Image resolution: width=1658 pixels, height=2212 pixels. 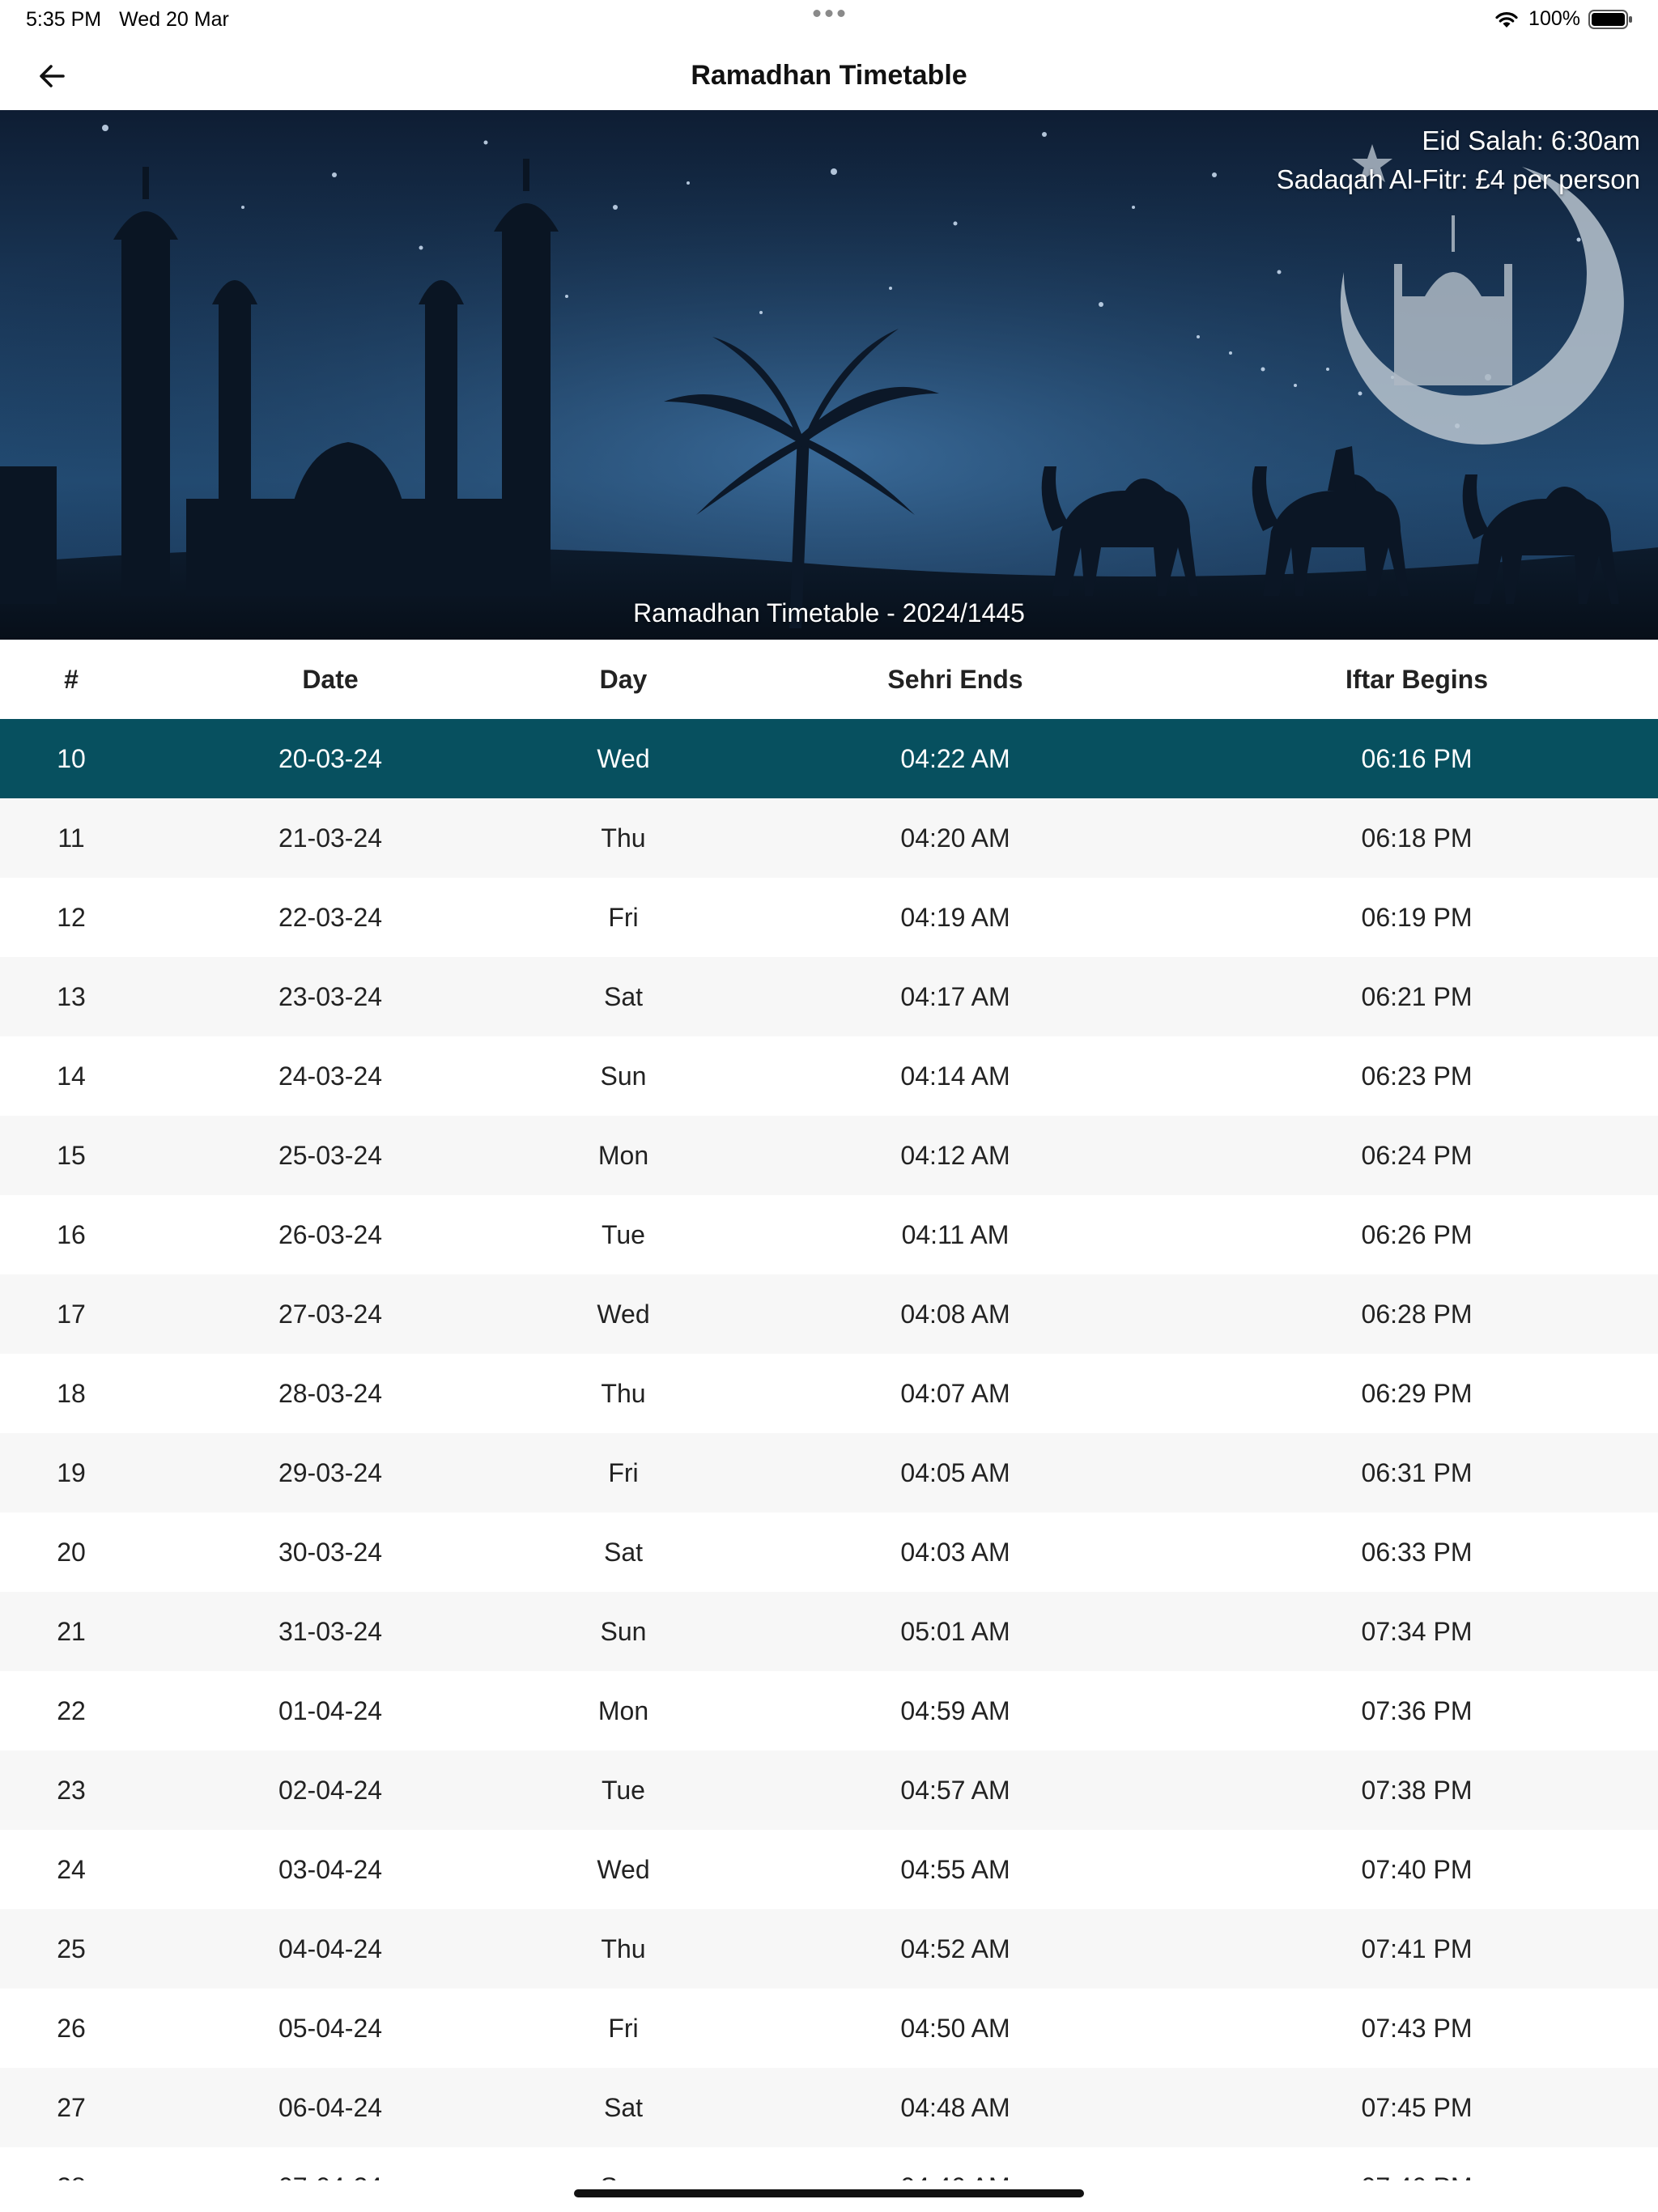 I want to click on cell-date: 01-04-24, so click(x=330, y=1711).